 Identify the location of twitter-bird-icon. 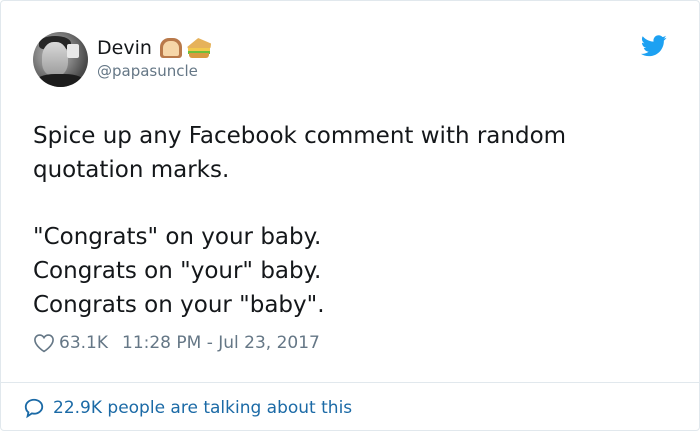
(654, 46).